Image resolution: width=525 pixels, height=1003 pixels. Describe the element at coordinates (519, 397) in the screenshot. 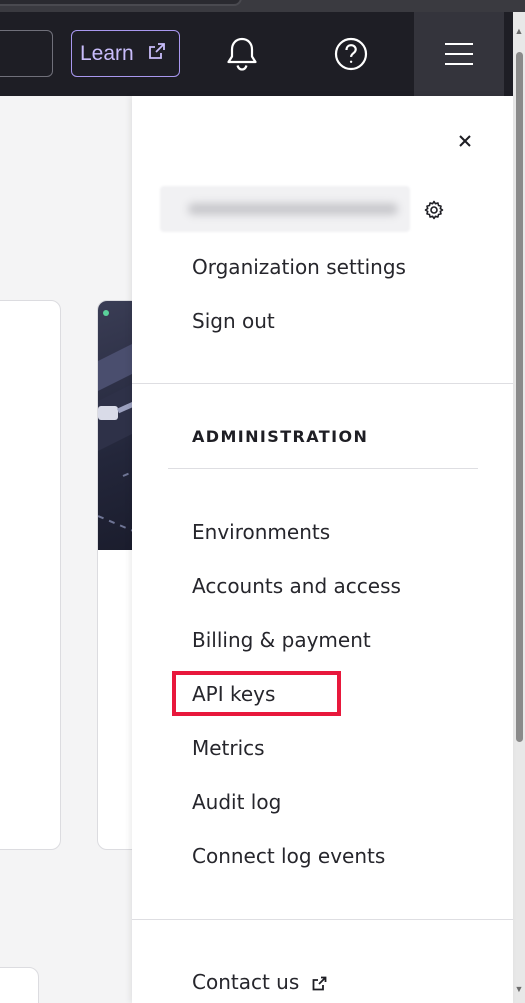

I see `scrollbar-thumb` at that location.